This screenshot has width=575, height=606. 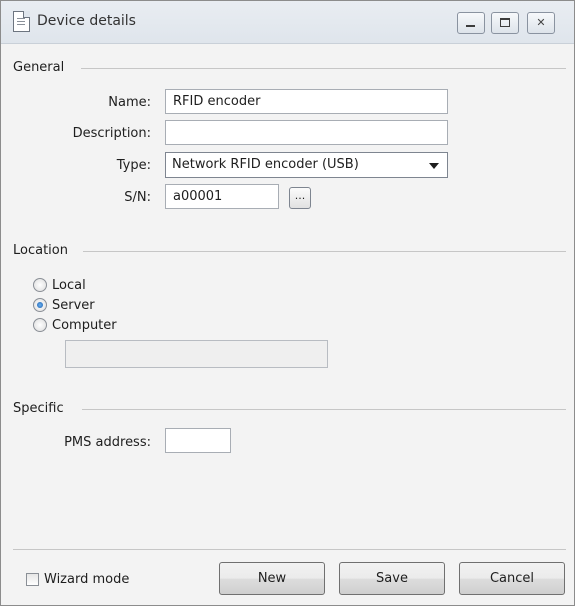 What do you see at coordinates (40, 285) in the screenshot?
I see `radio-local-icon` at bounding box center [40, 285].